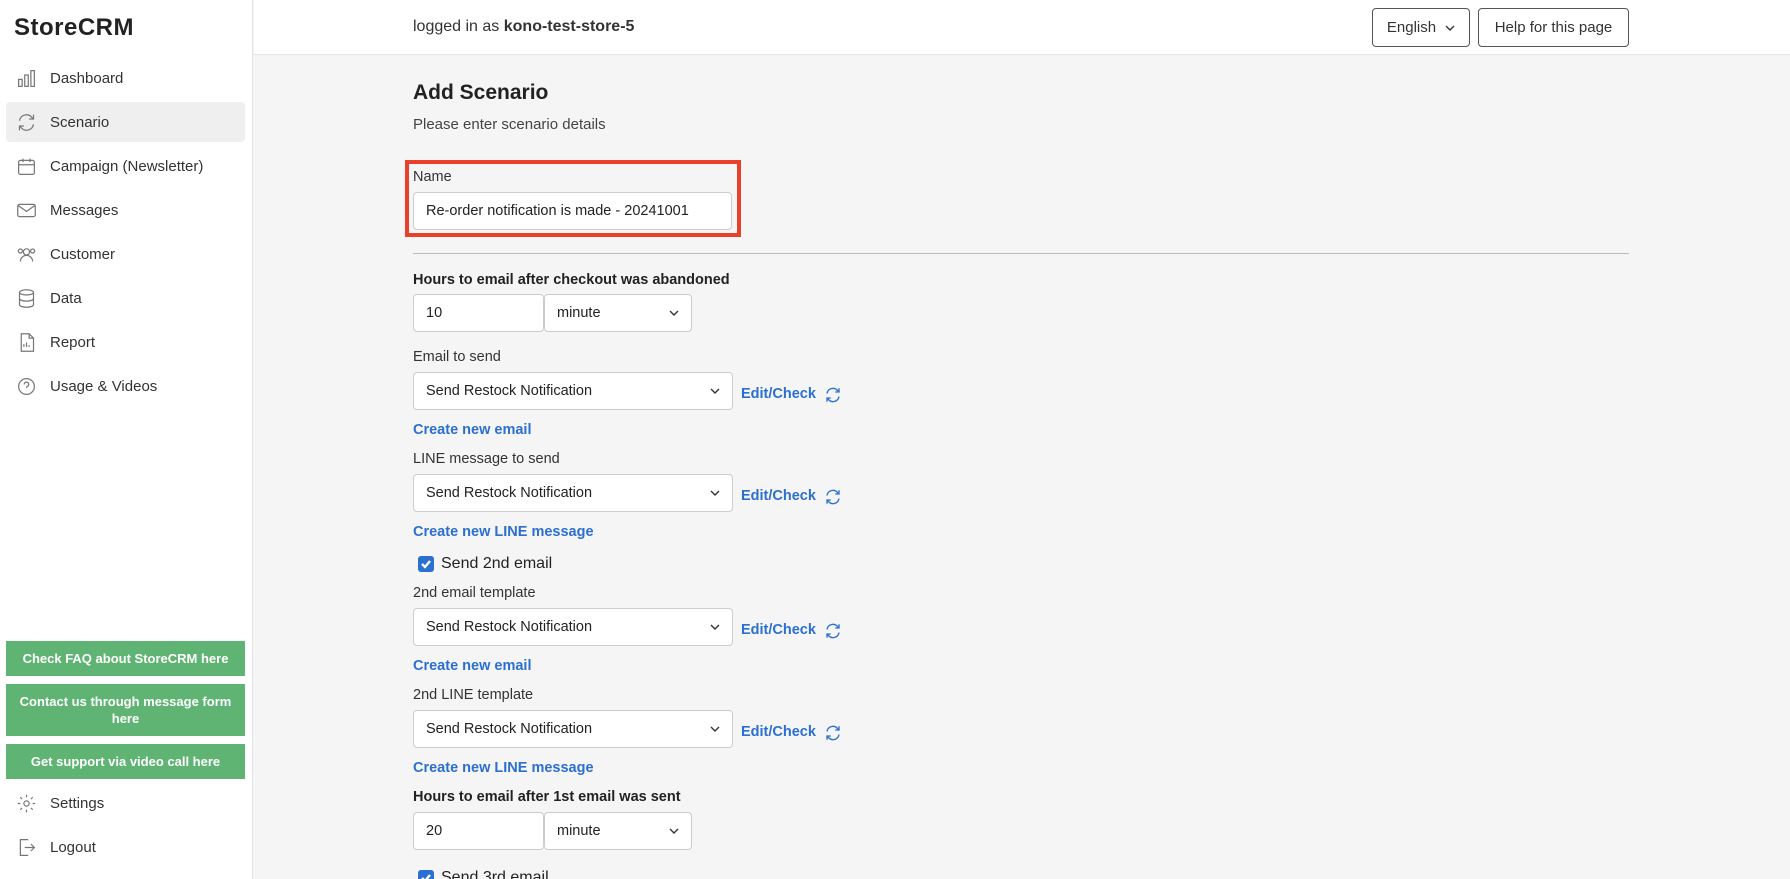  Describe the element at coordinates (509, 627) in the screenshot. I see `email2-select-value: Send Restock Notification` at that location.